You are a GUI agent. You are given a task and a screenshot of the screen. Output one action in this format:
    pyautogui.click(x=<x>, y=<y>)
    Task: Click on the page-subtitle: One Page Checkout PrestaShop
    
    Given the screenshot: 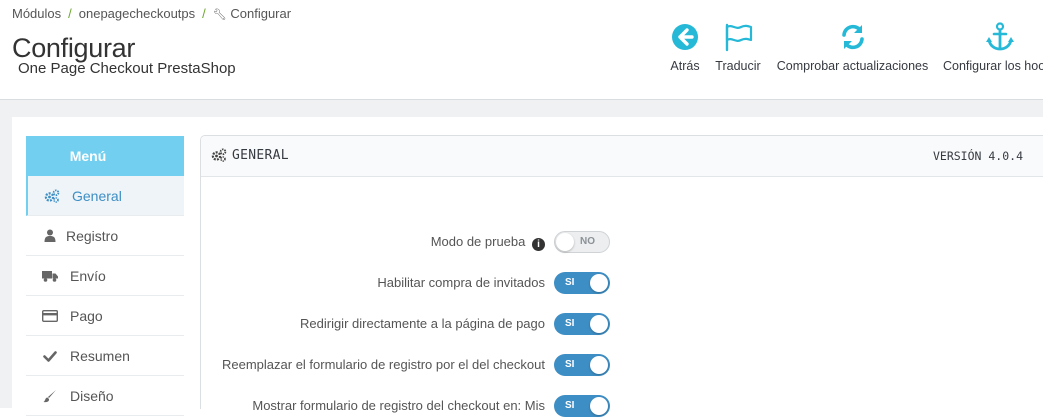 What is the action you would take?
    pyautogui.click(x=127, y=68)
    